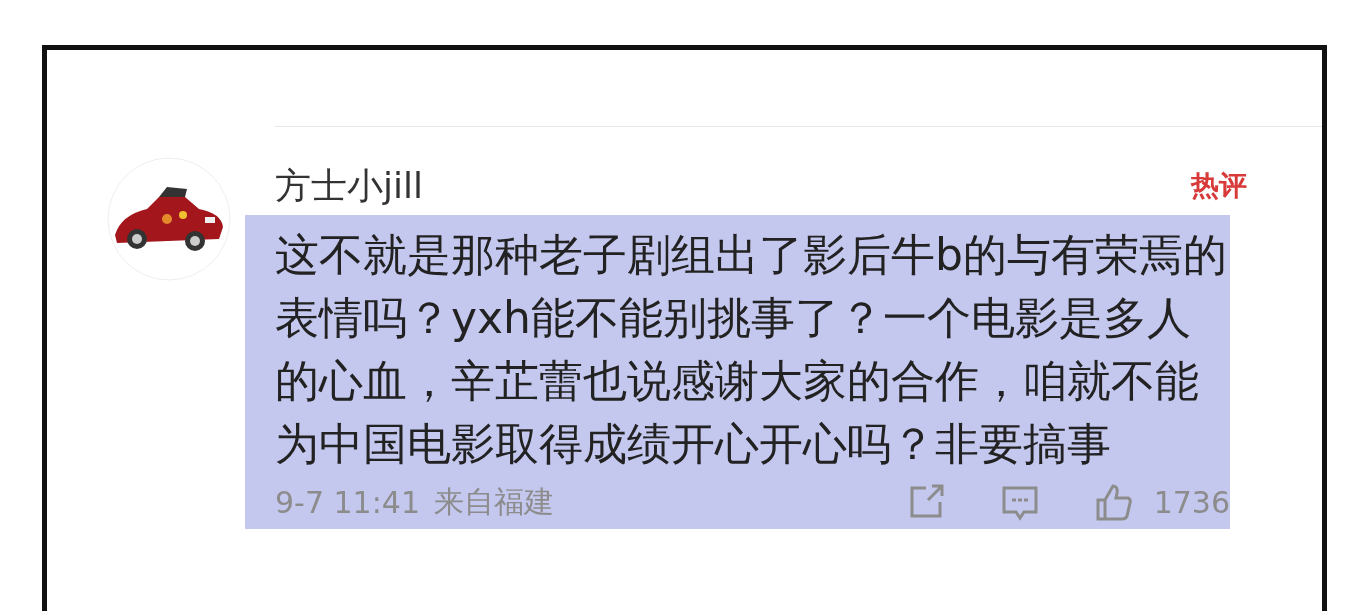 The width and height of the screenshot is (1368, 611). What do you see at coordinates (1191, 502) in the screenshot?
I see `like-count: 1736` at bounding box center [1191, 502].